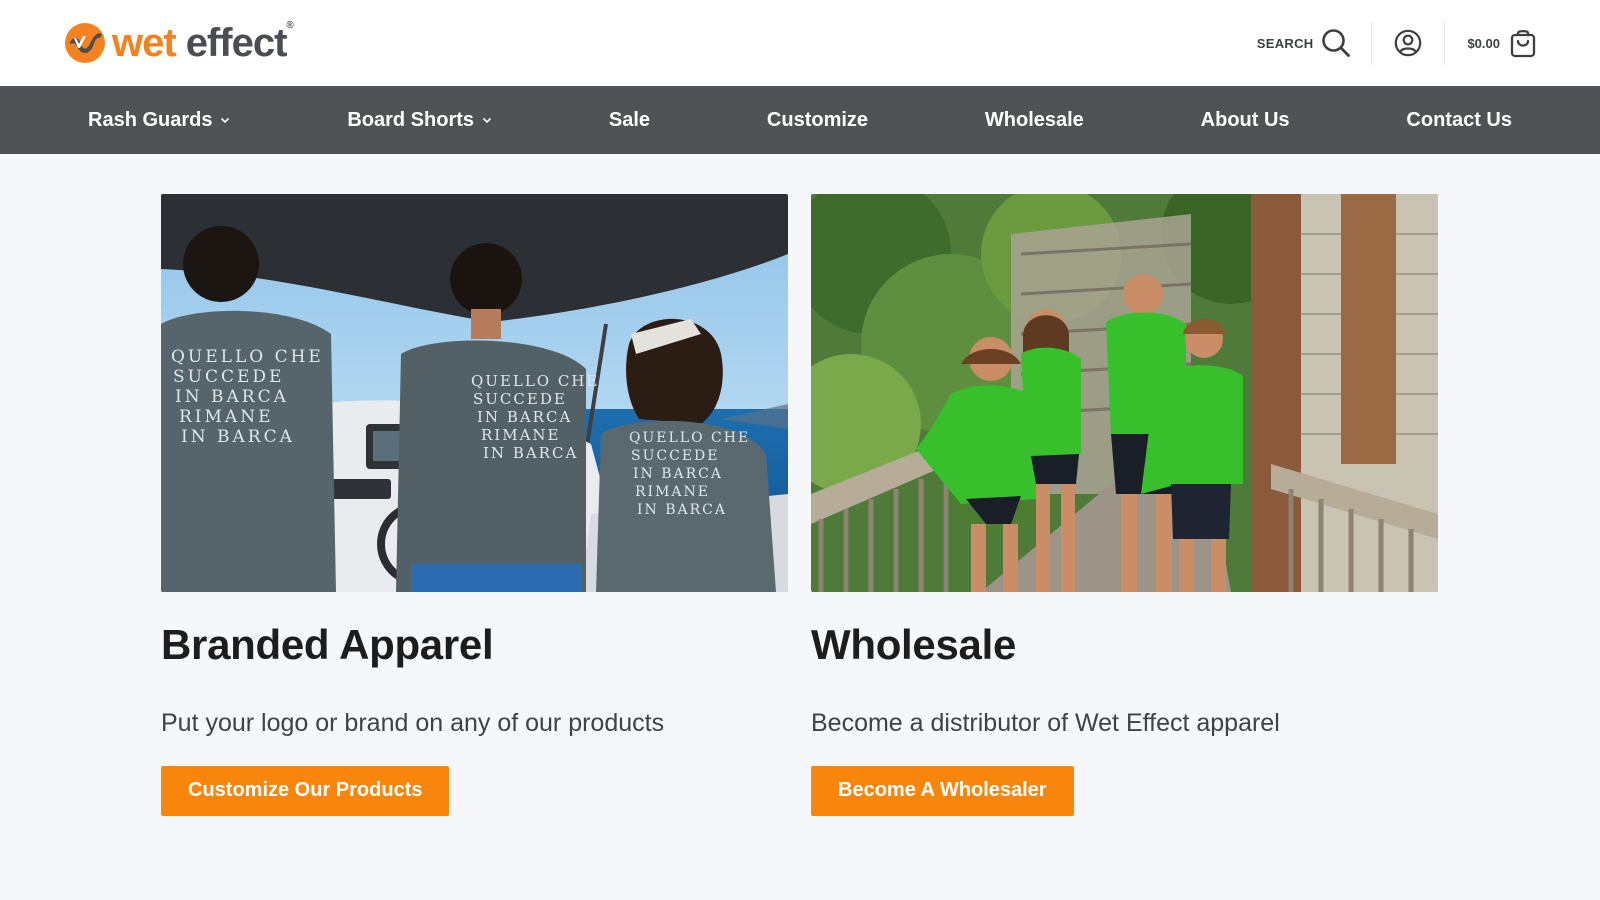 This screenshot has width=1600, height=900. I want to click on cart-icon, so click(1523, 43).